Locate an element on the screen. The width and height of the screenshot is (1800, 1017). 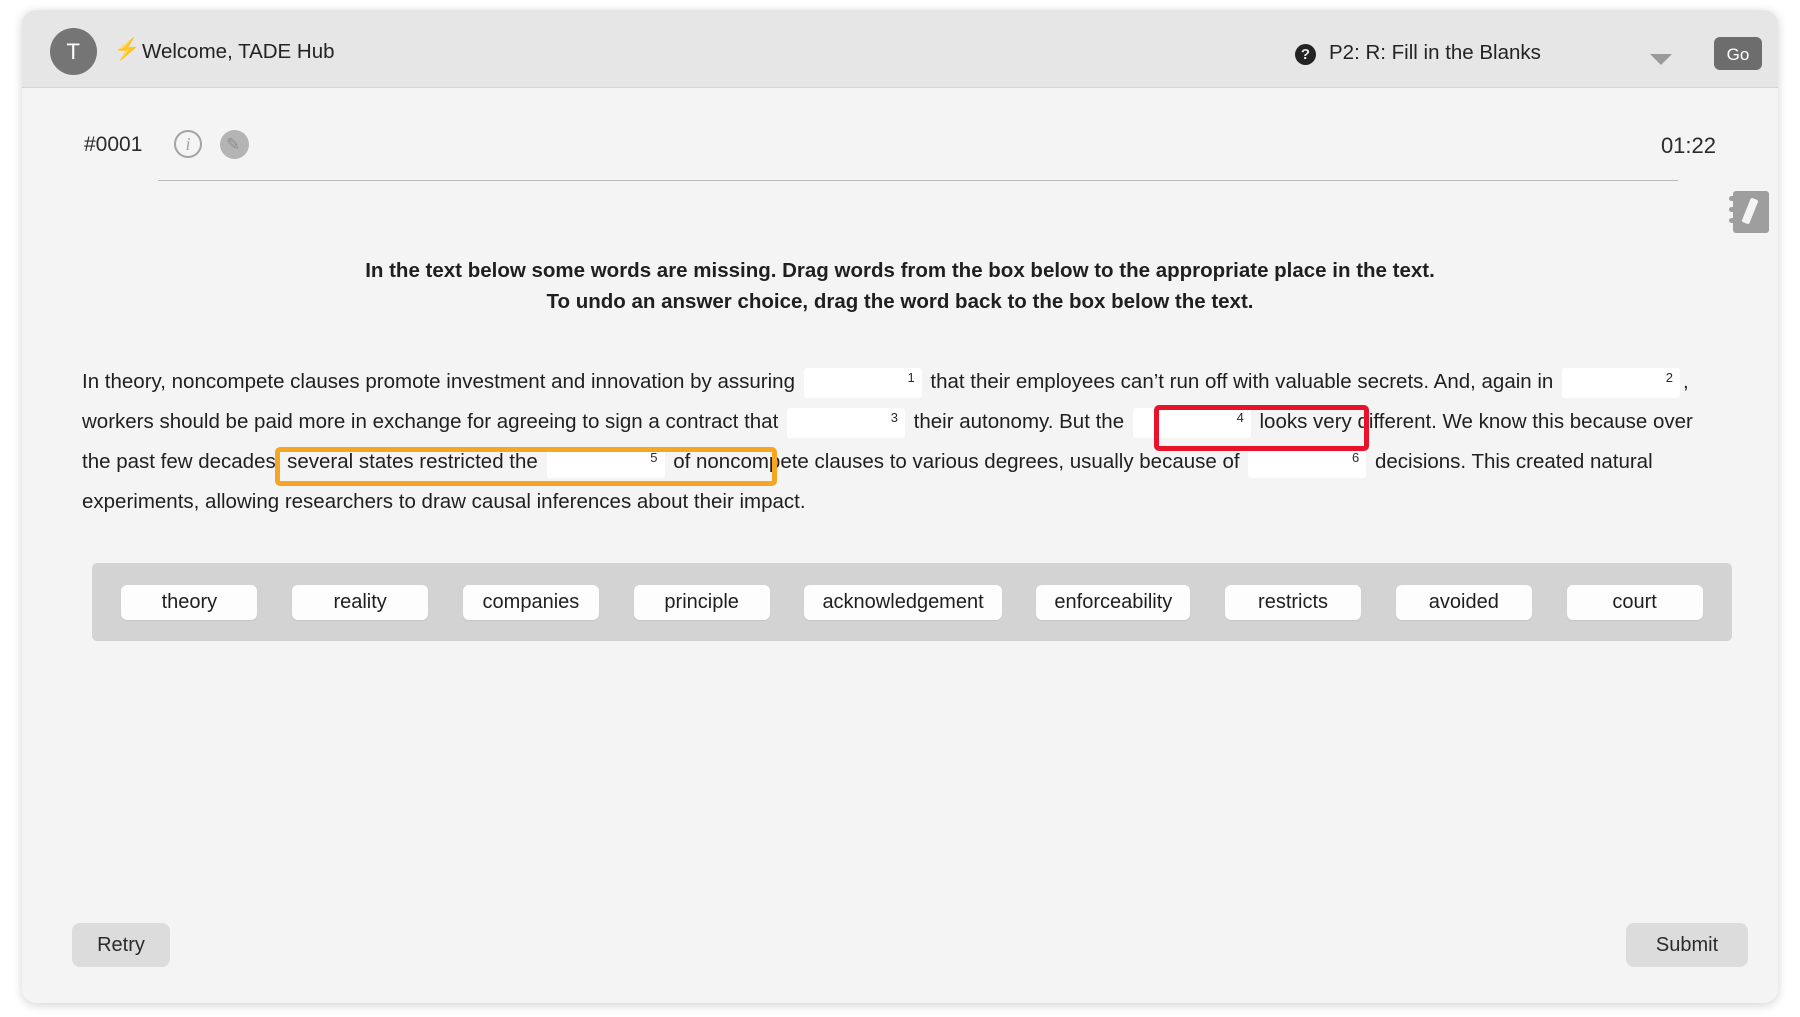
notes-icon: ✎ is located at coordinates (234, 144).